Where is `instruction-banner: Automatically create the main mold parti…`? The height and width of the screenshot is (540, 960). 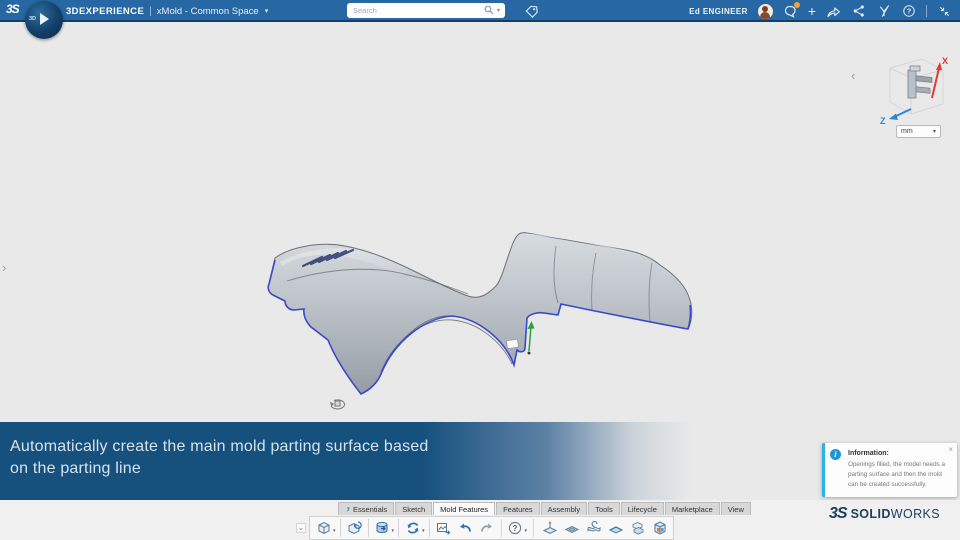
instruction-banner: Automatically create the main mold parti… is located at coordinates (480, 461).